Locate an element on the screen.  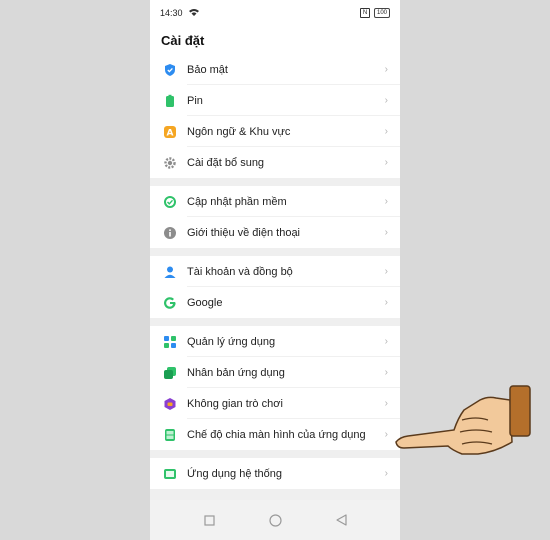
battery-status: 100 is located at coordinates (381, 13).